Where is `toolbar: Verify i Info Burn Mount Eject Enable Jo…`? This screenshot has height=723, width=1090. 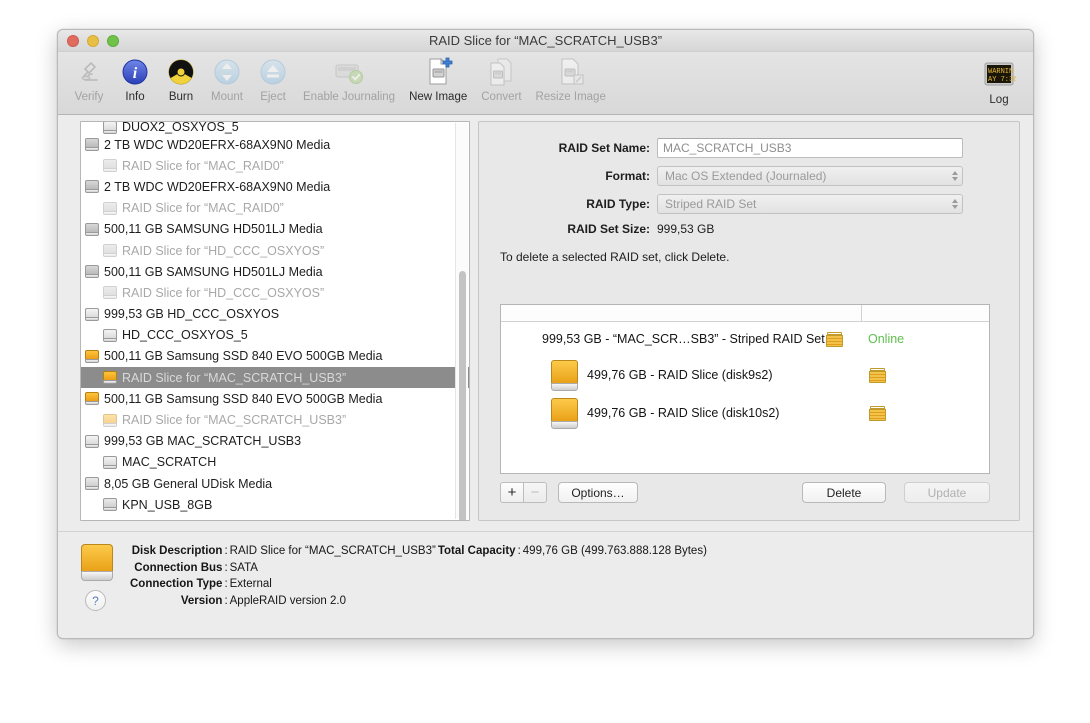
toolbar: Verify i Info Burn Mount Eject Enable Jo… is located at coordinates (545, 83).